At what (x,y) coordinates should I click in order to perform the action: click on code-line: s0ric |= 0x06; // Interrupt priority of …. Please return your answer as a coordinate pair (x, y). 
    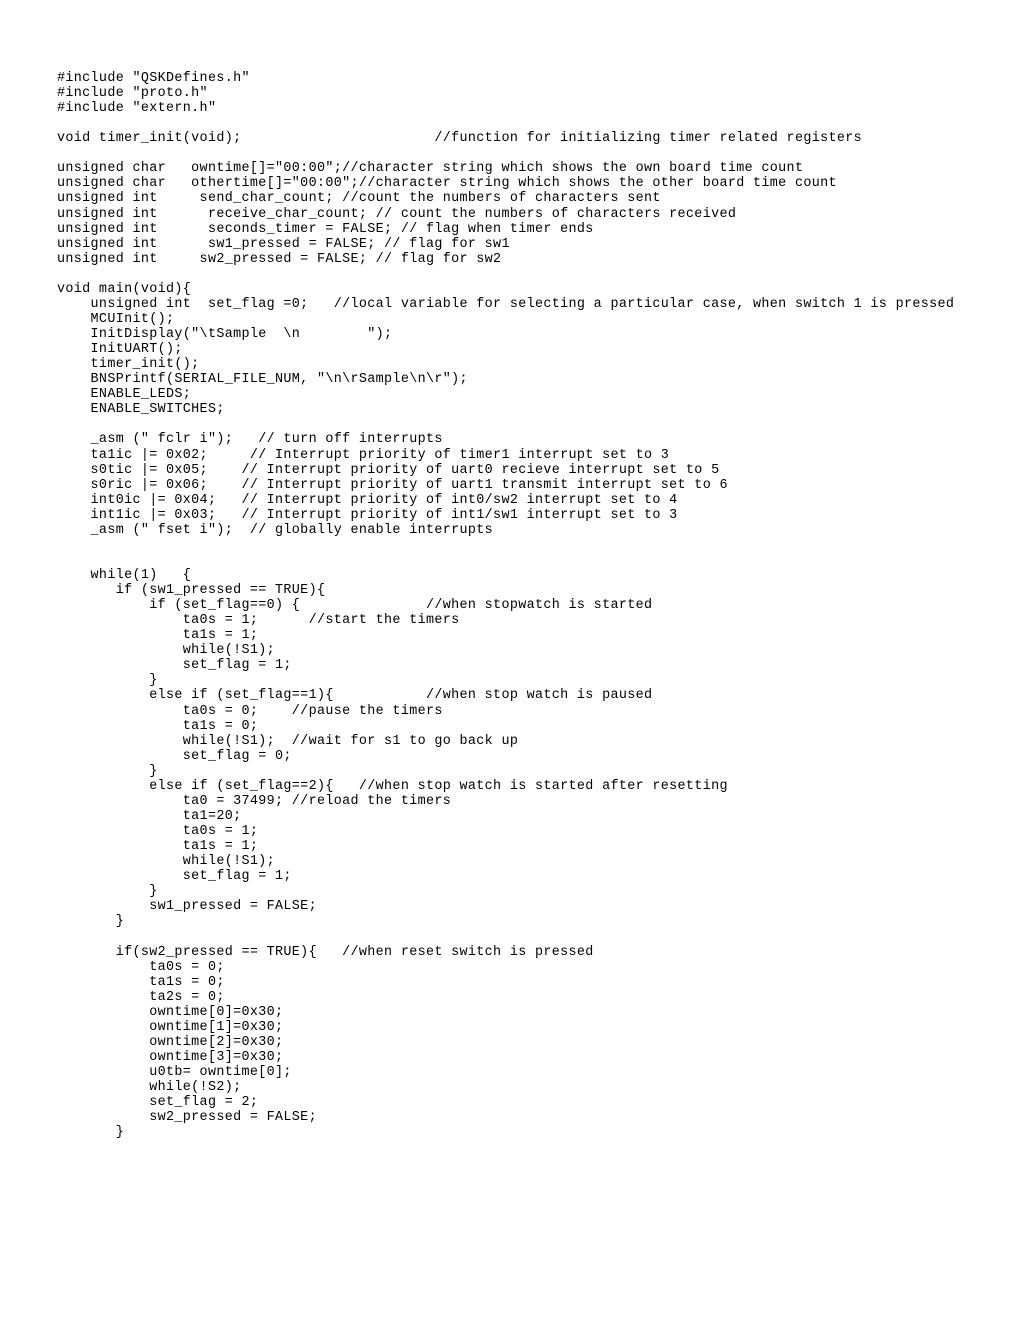
    Looking at the image, I should click on (392, 485).